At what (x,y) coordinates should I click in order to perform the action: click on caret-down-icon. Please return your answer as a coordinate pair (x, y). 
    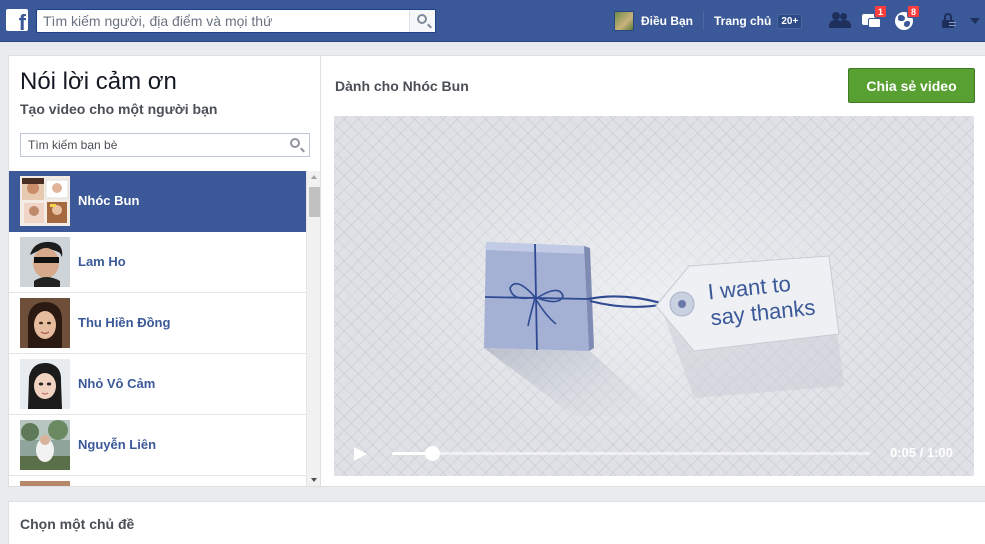
    Looking at the image, I should click on (975, 21).